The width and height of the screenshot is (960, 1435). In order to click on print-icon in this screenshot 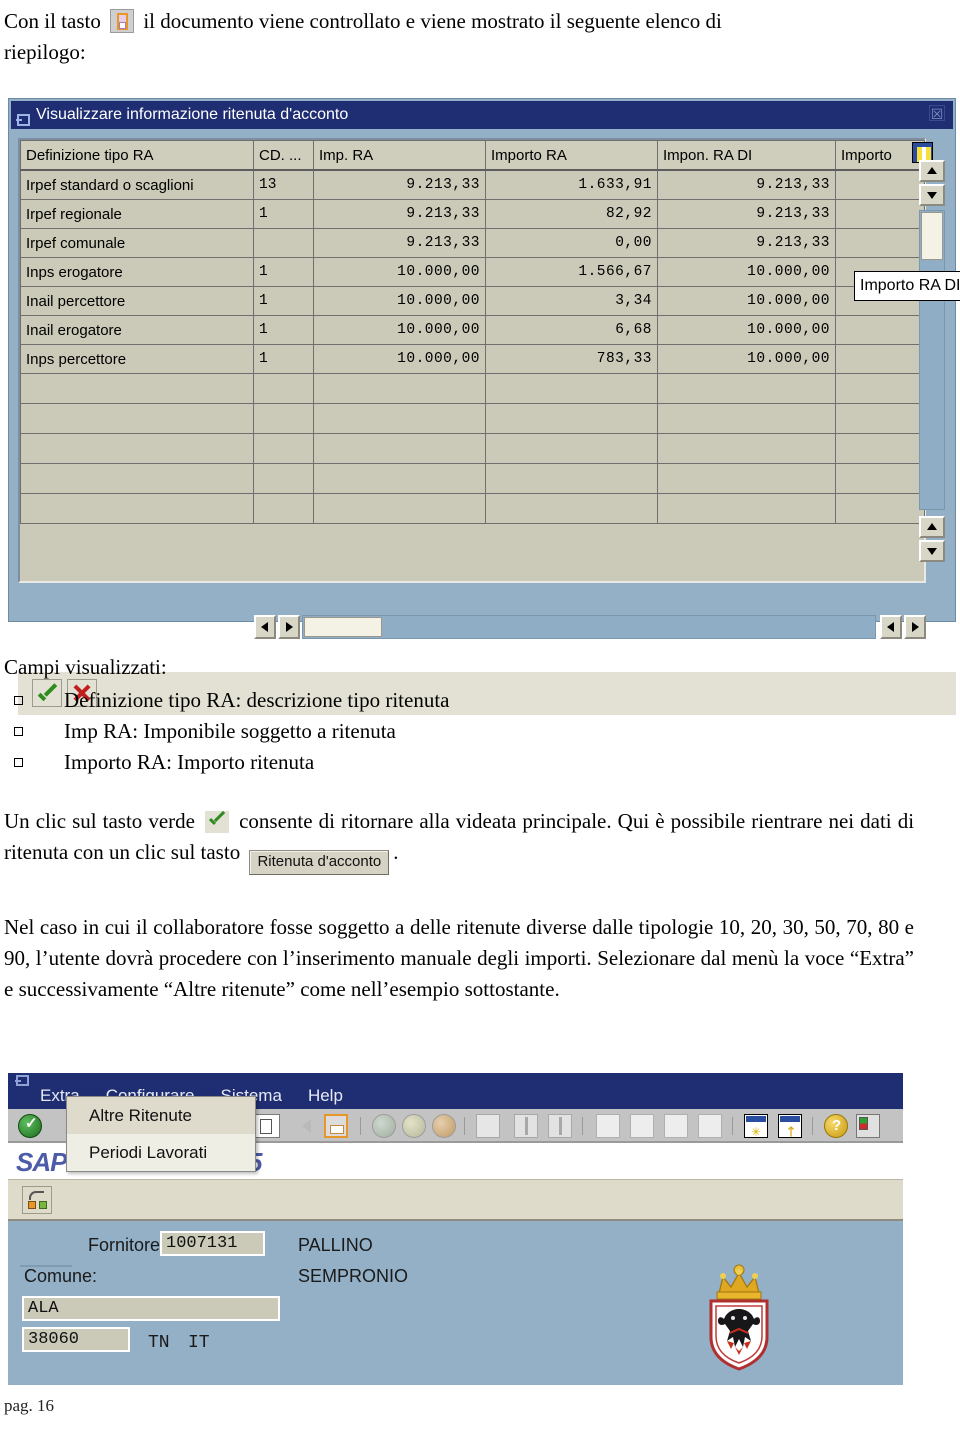, I will do `click(488, 1126)`.